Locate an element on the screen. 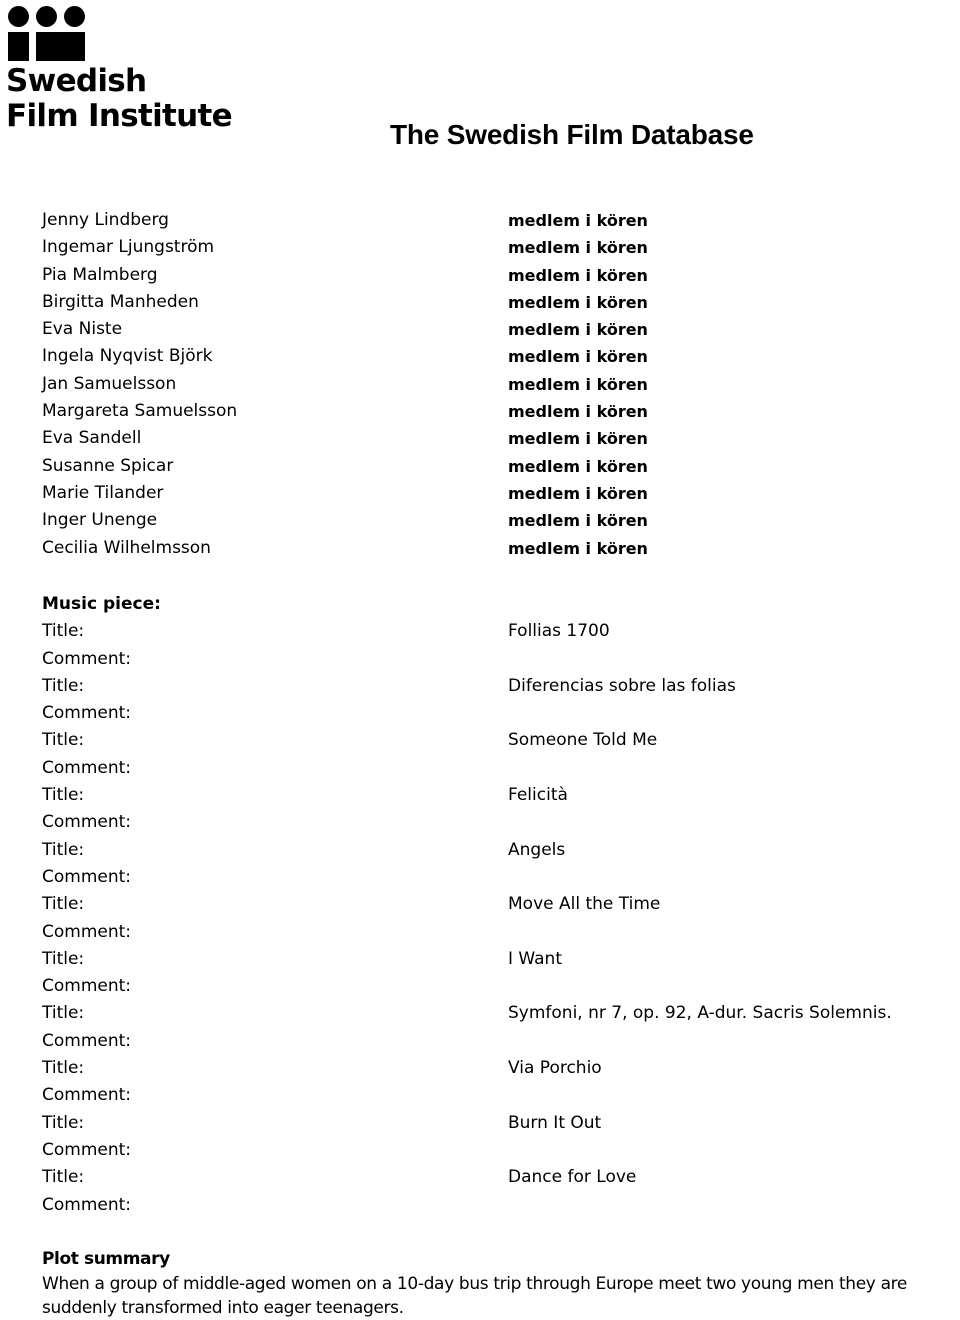 This screenshot has width=960, height=1320. credit-person-name: Pia Malmberg is located at coordinates (100, 274).